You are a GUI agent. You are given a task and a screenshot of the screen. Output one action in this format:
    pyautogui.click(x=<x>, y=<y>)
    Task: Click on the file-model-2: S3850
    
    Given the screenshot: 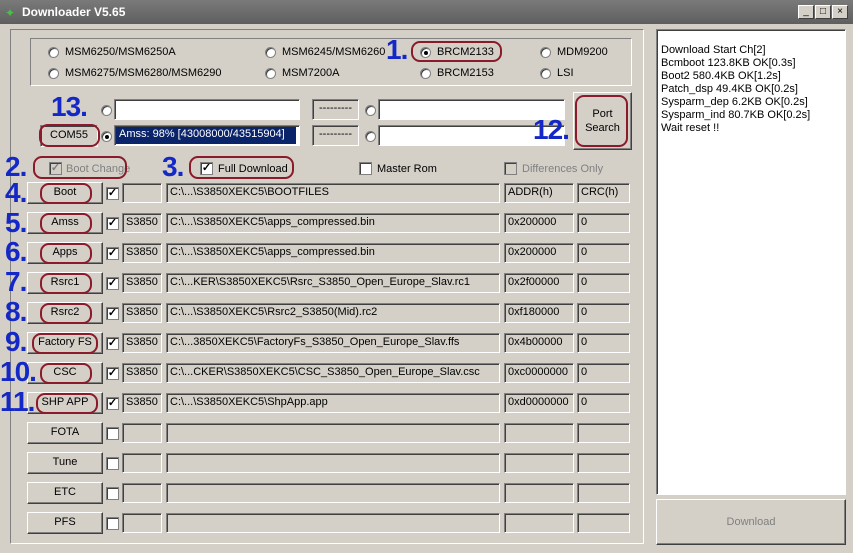 What is the action you would take?
    pyautogui.click(x=142, y=253)
    